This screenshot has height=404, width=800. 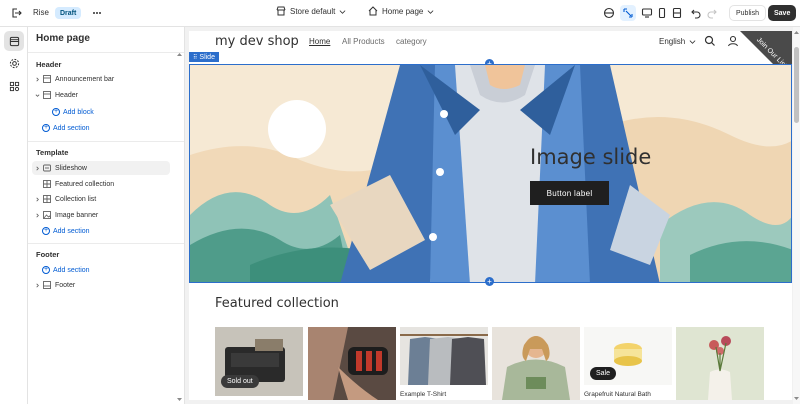 What do you see at coordinates (363, 41) in the screenshot?
I see `store-nav-all-products: All Products` at bounding box center [363, 41].